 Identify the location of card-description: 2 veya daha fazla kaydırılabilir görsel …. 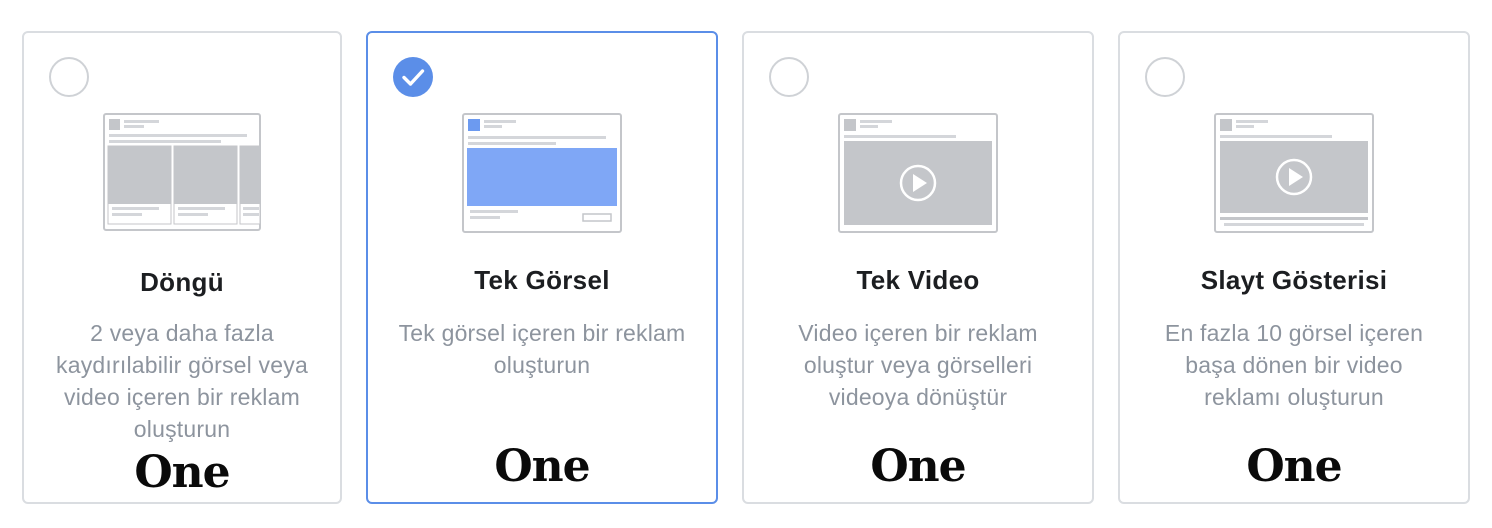
(182, 381).